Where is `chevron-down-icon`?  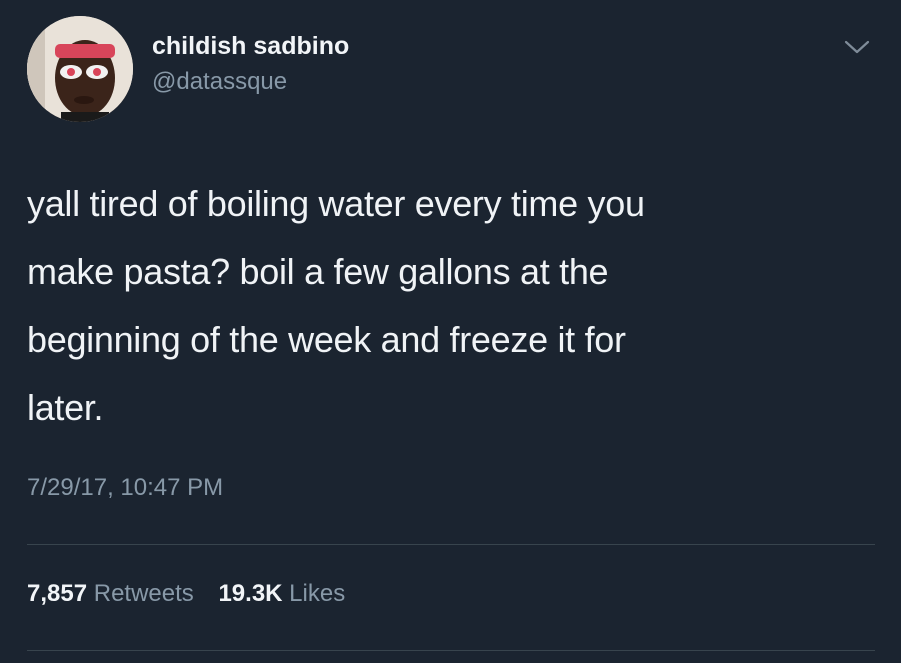
chevron-down-icon is located at coordinates (857, 47).